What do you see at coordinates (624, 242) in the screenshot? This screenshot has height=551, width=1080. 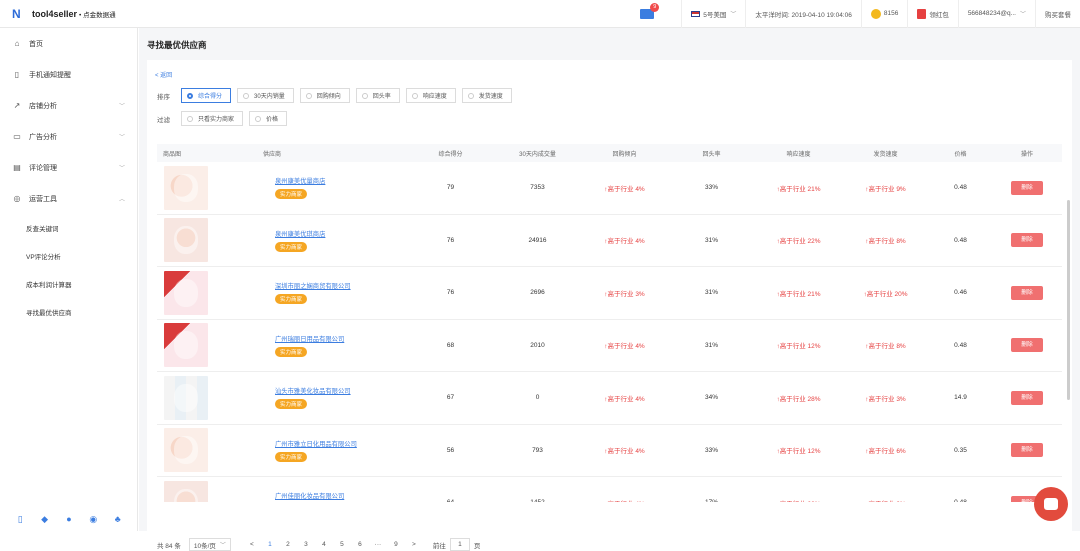 I see `repurchase-cell: ↑高于行业 4%` at bounding box center [624, 242].